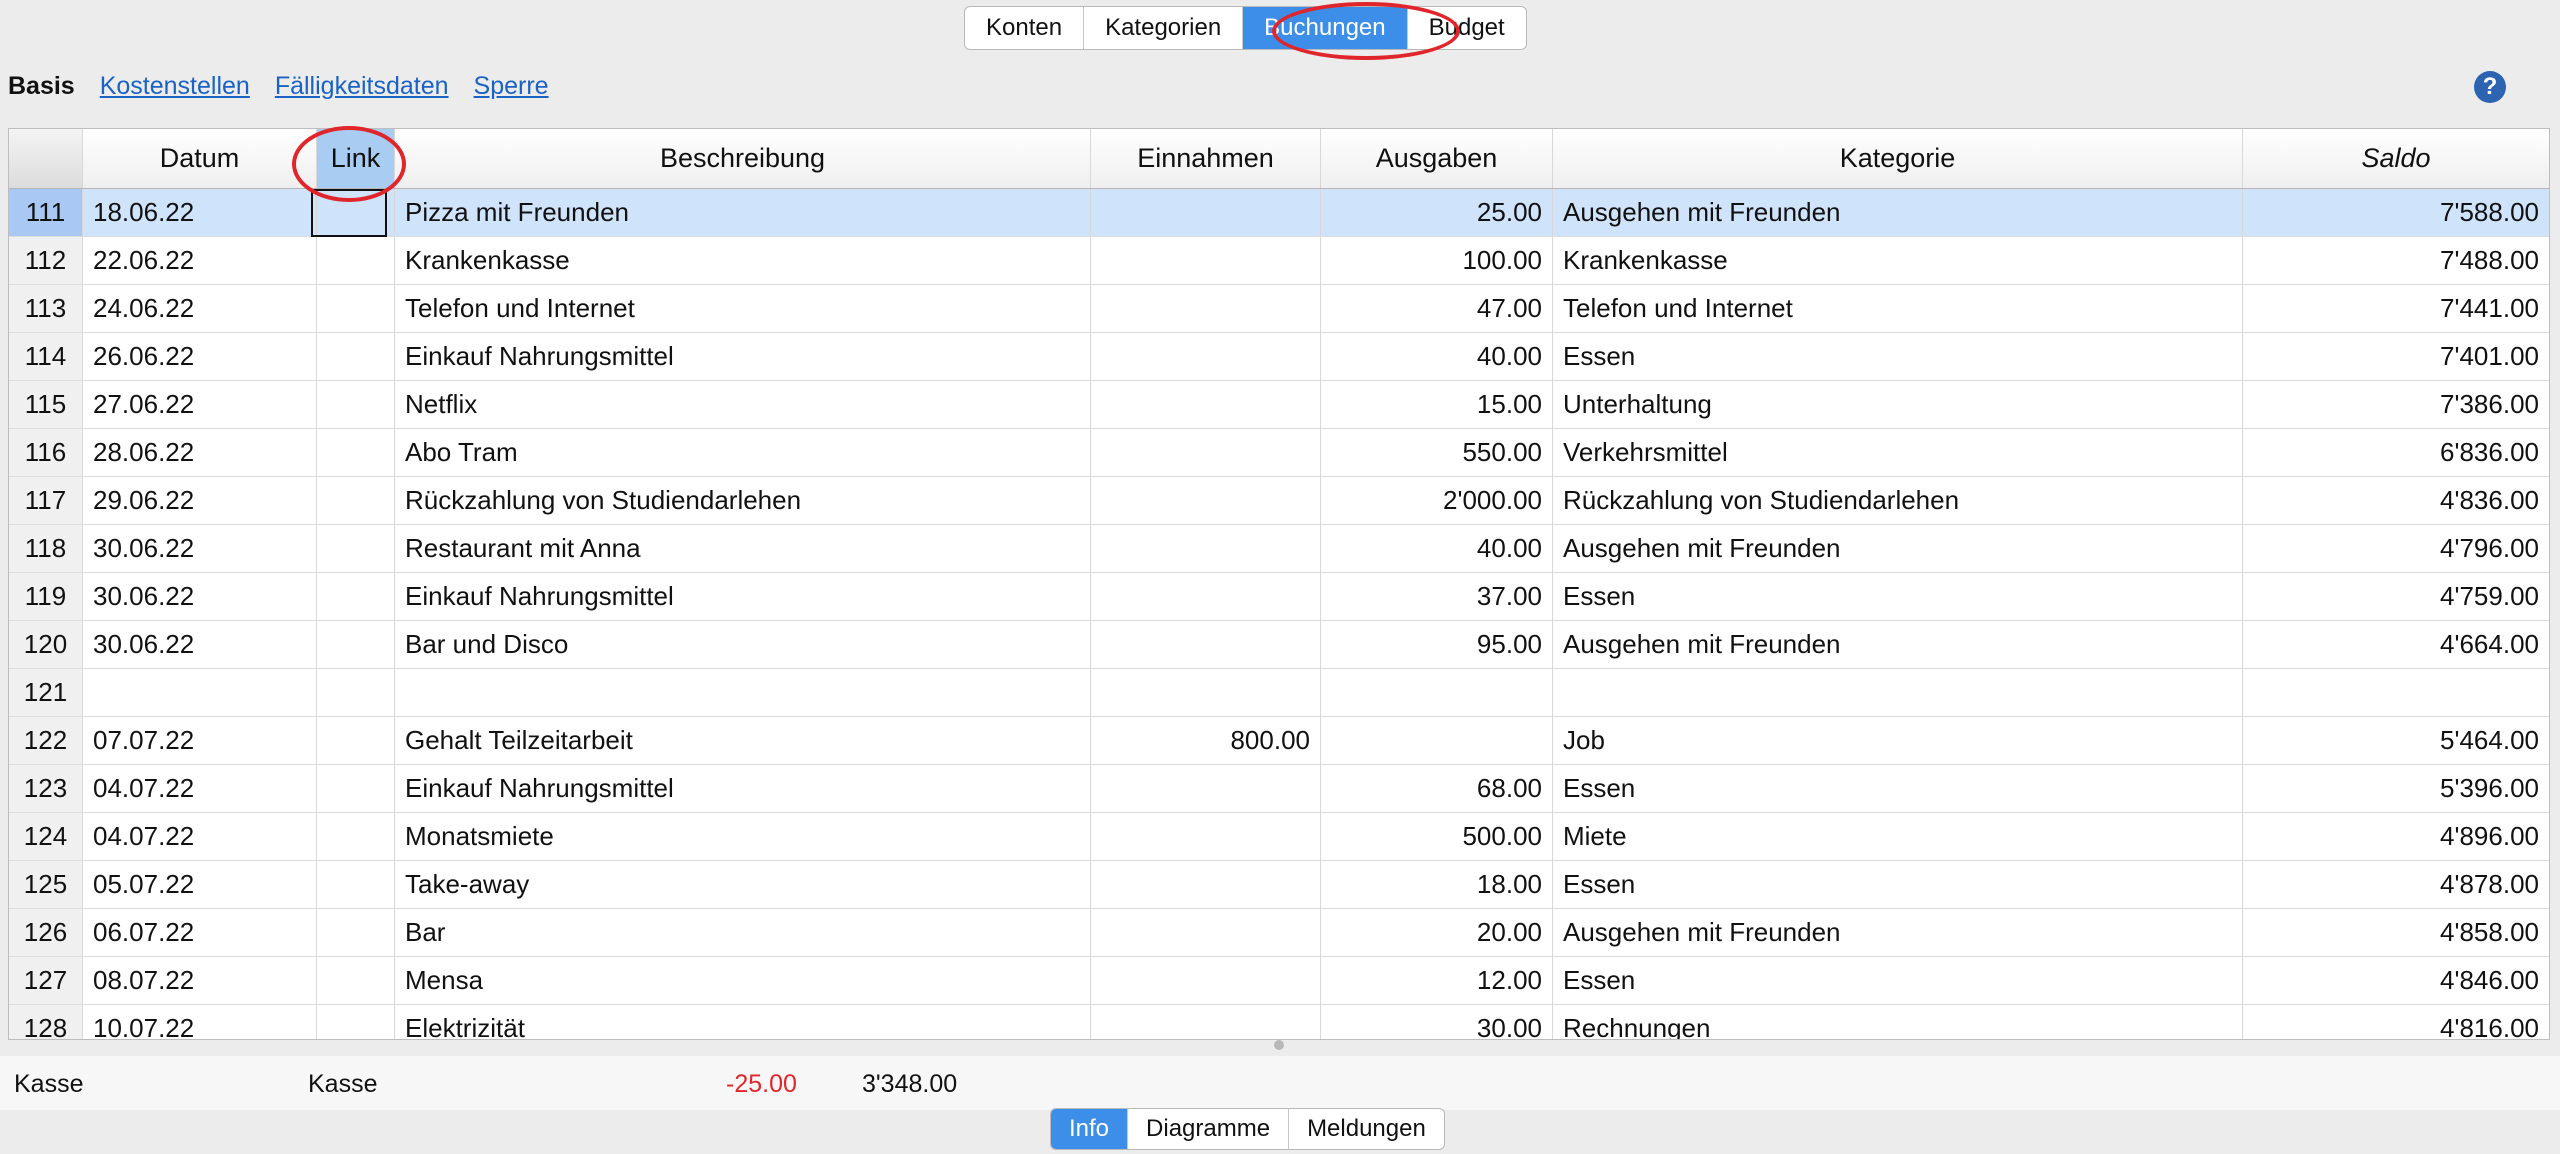 The width and height of the screenshot is (2560, 1154). Describe the element at coordinates (1025, 28) in the screenshot. I see `tab-konten: Konten` at that location.